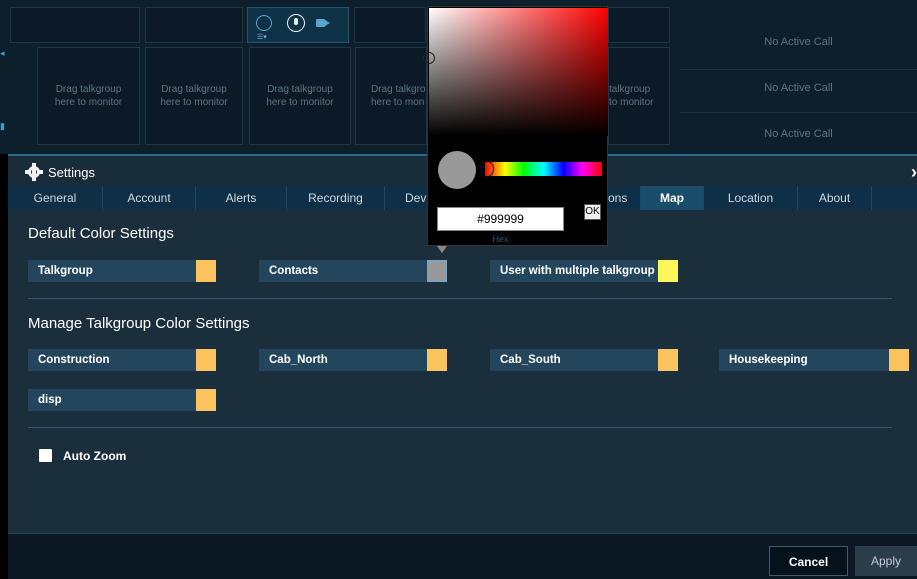 The image size is (917, 579). Describe the element at coordinates (500, 219) in the screenshot. I see `hex-input` at that location.